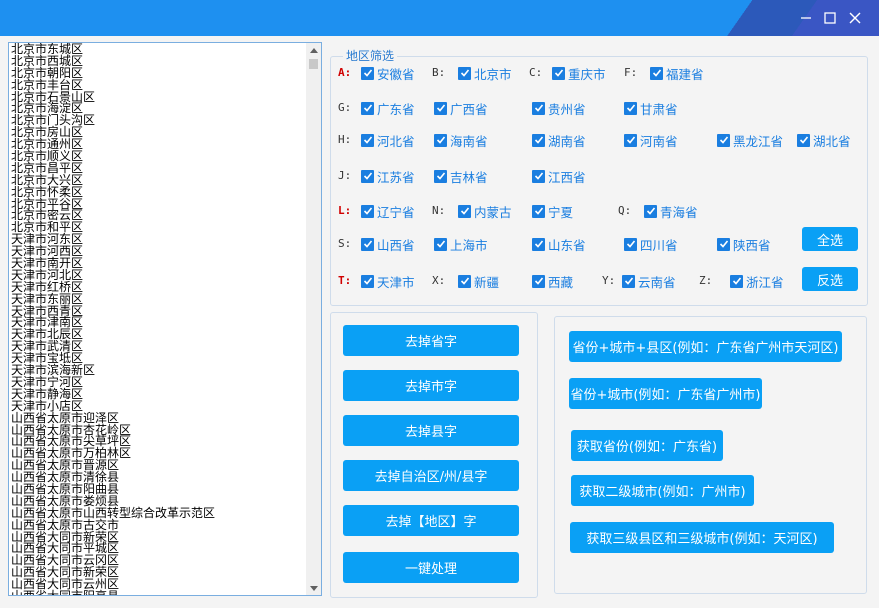 Image resolution: width=879 pixels, height=608 pixels. I want to click on region-filter-legend: 地区筛选, so click(370, 56).